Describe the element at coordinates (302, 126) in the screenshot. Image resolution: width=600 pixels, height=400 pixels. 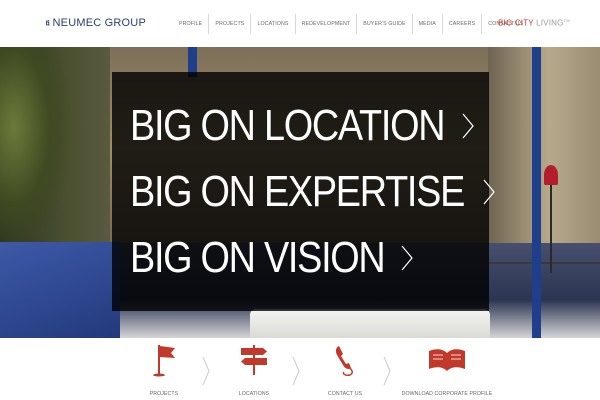
I see `slogan-location: BIG ON LOCATION` at that location.